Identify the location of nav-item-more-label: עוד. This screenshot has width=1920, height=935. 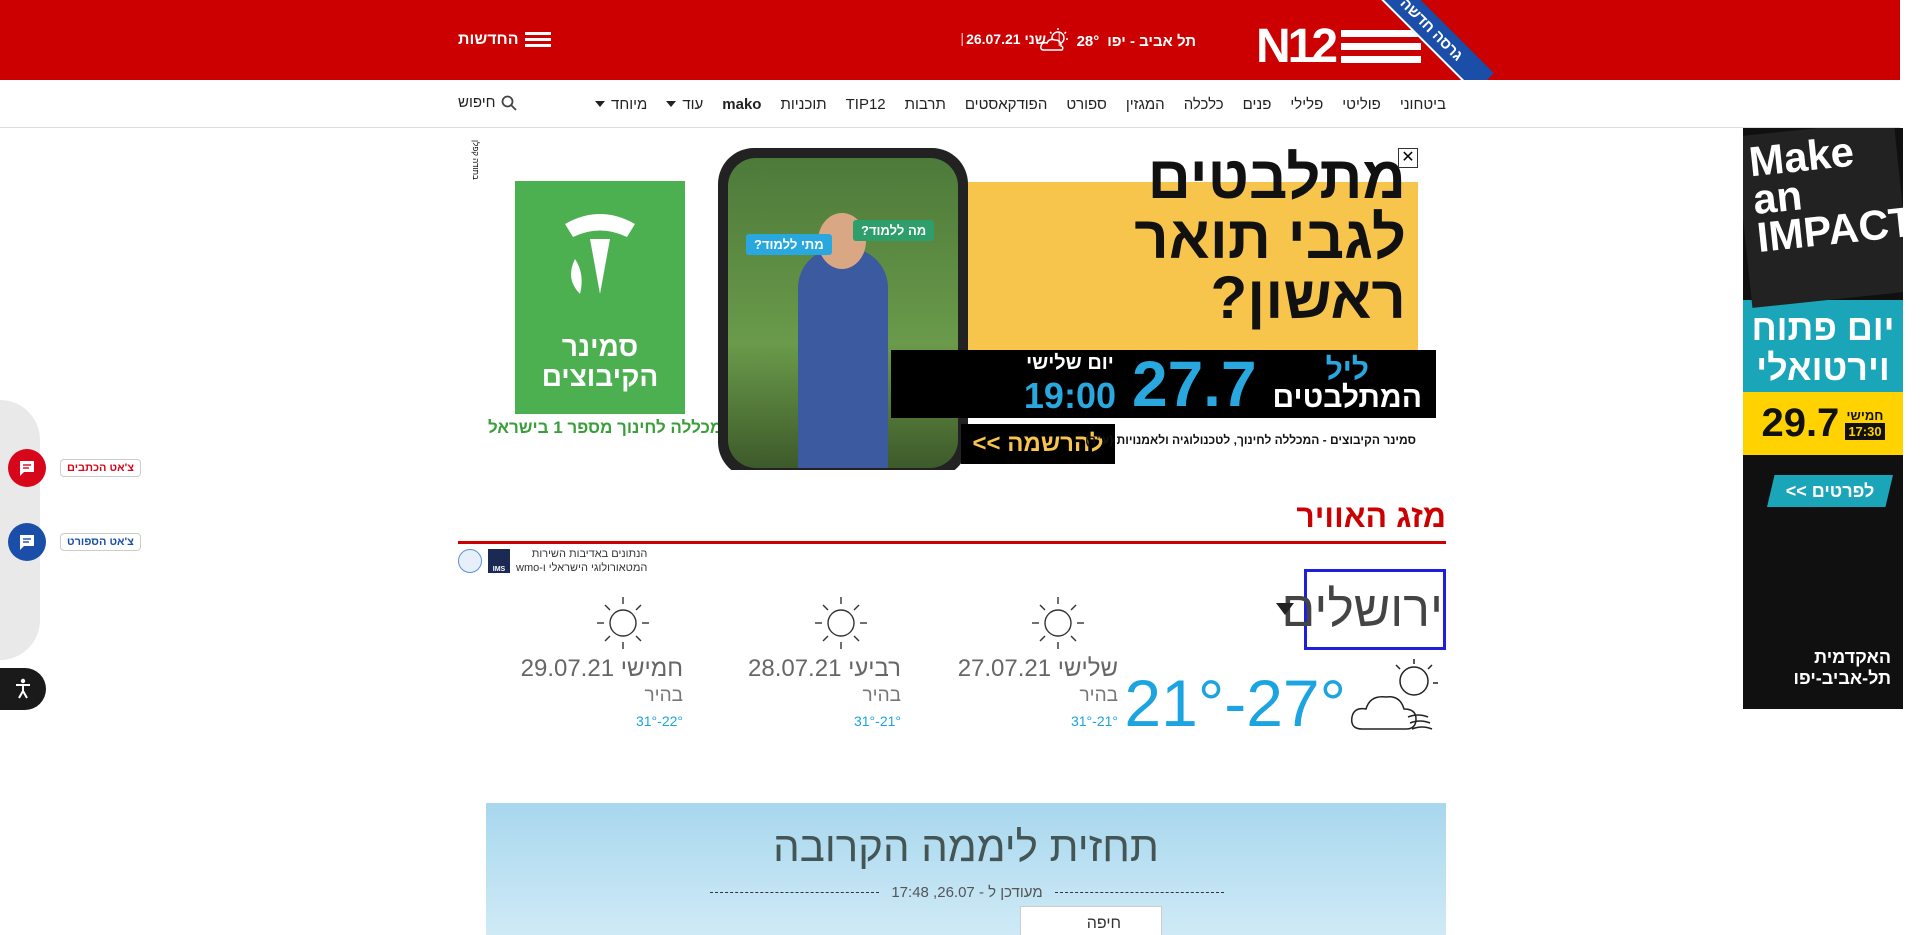
(693, 104).